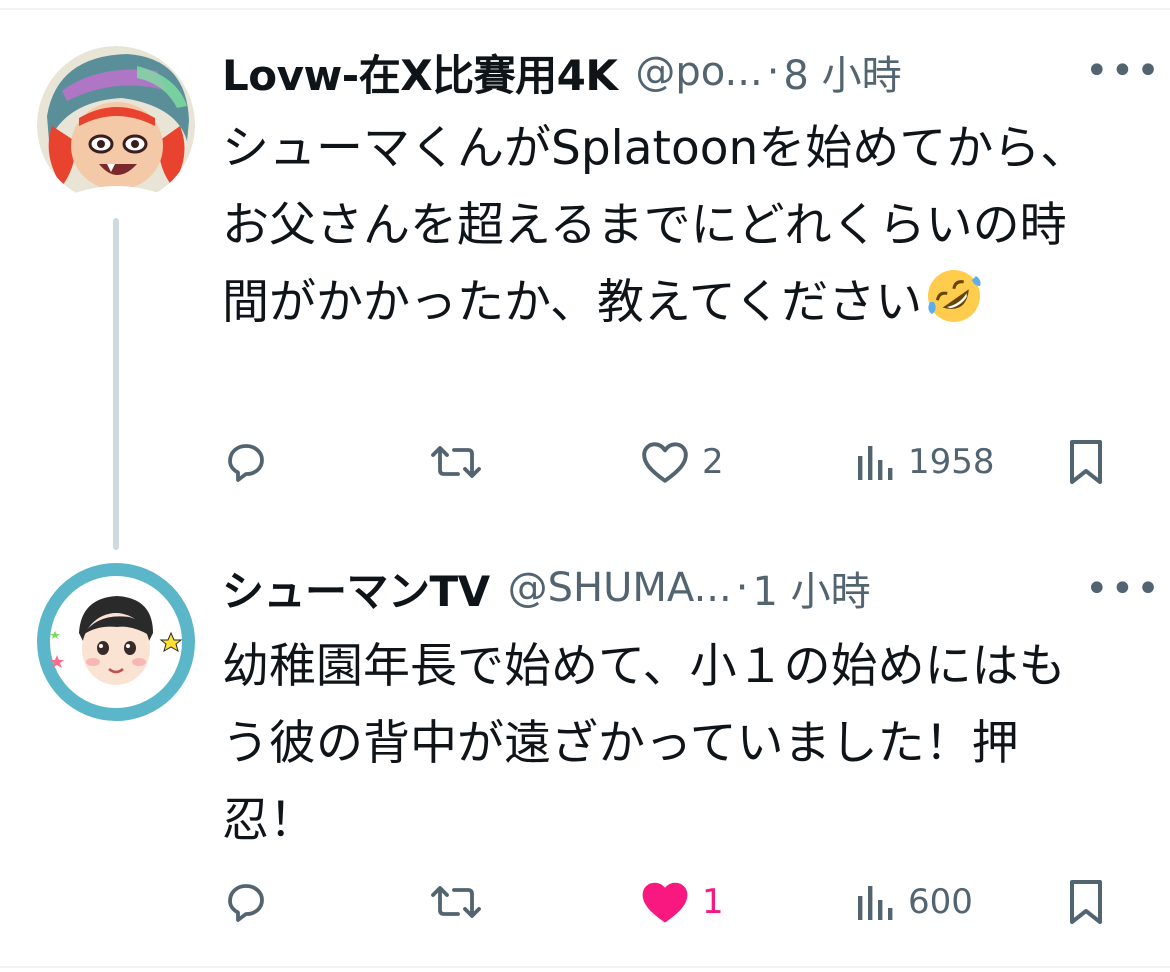 Image resolution: width=1170 pixels, height=972 pixels. I want to click on timestamp: 8 小時, so click(842, 72).